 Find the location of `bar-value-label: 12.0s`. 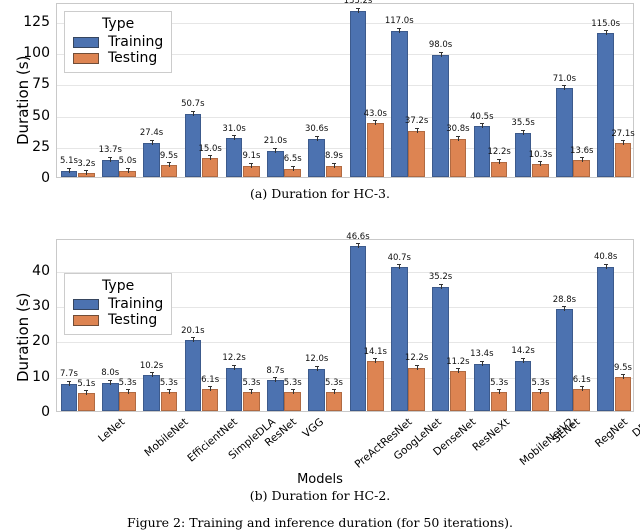

bar-value-label: 12.0s is located at coordinates (316, 359).